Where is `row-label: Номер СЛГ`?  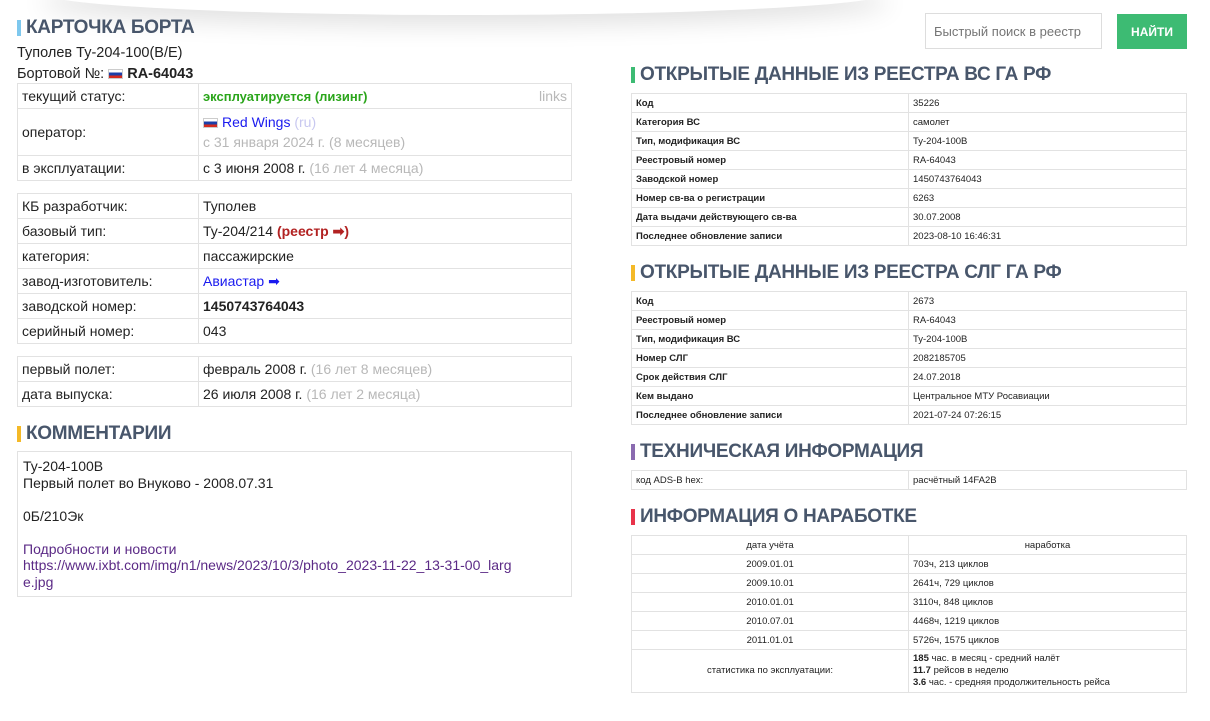 row-label: Номер СЛГ is located at coordinates (770, 358).